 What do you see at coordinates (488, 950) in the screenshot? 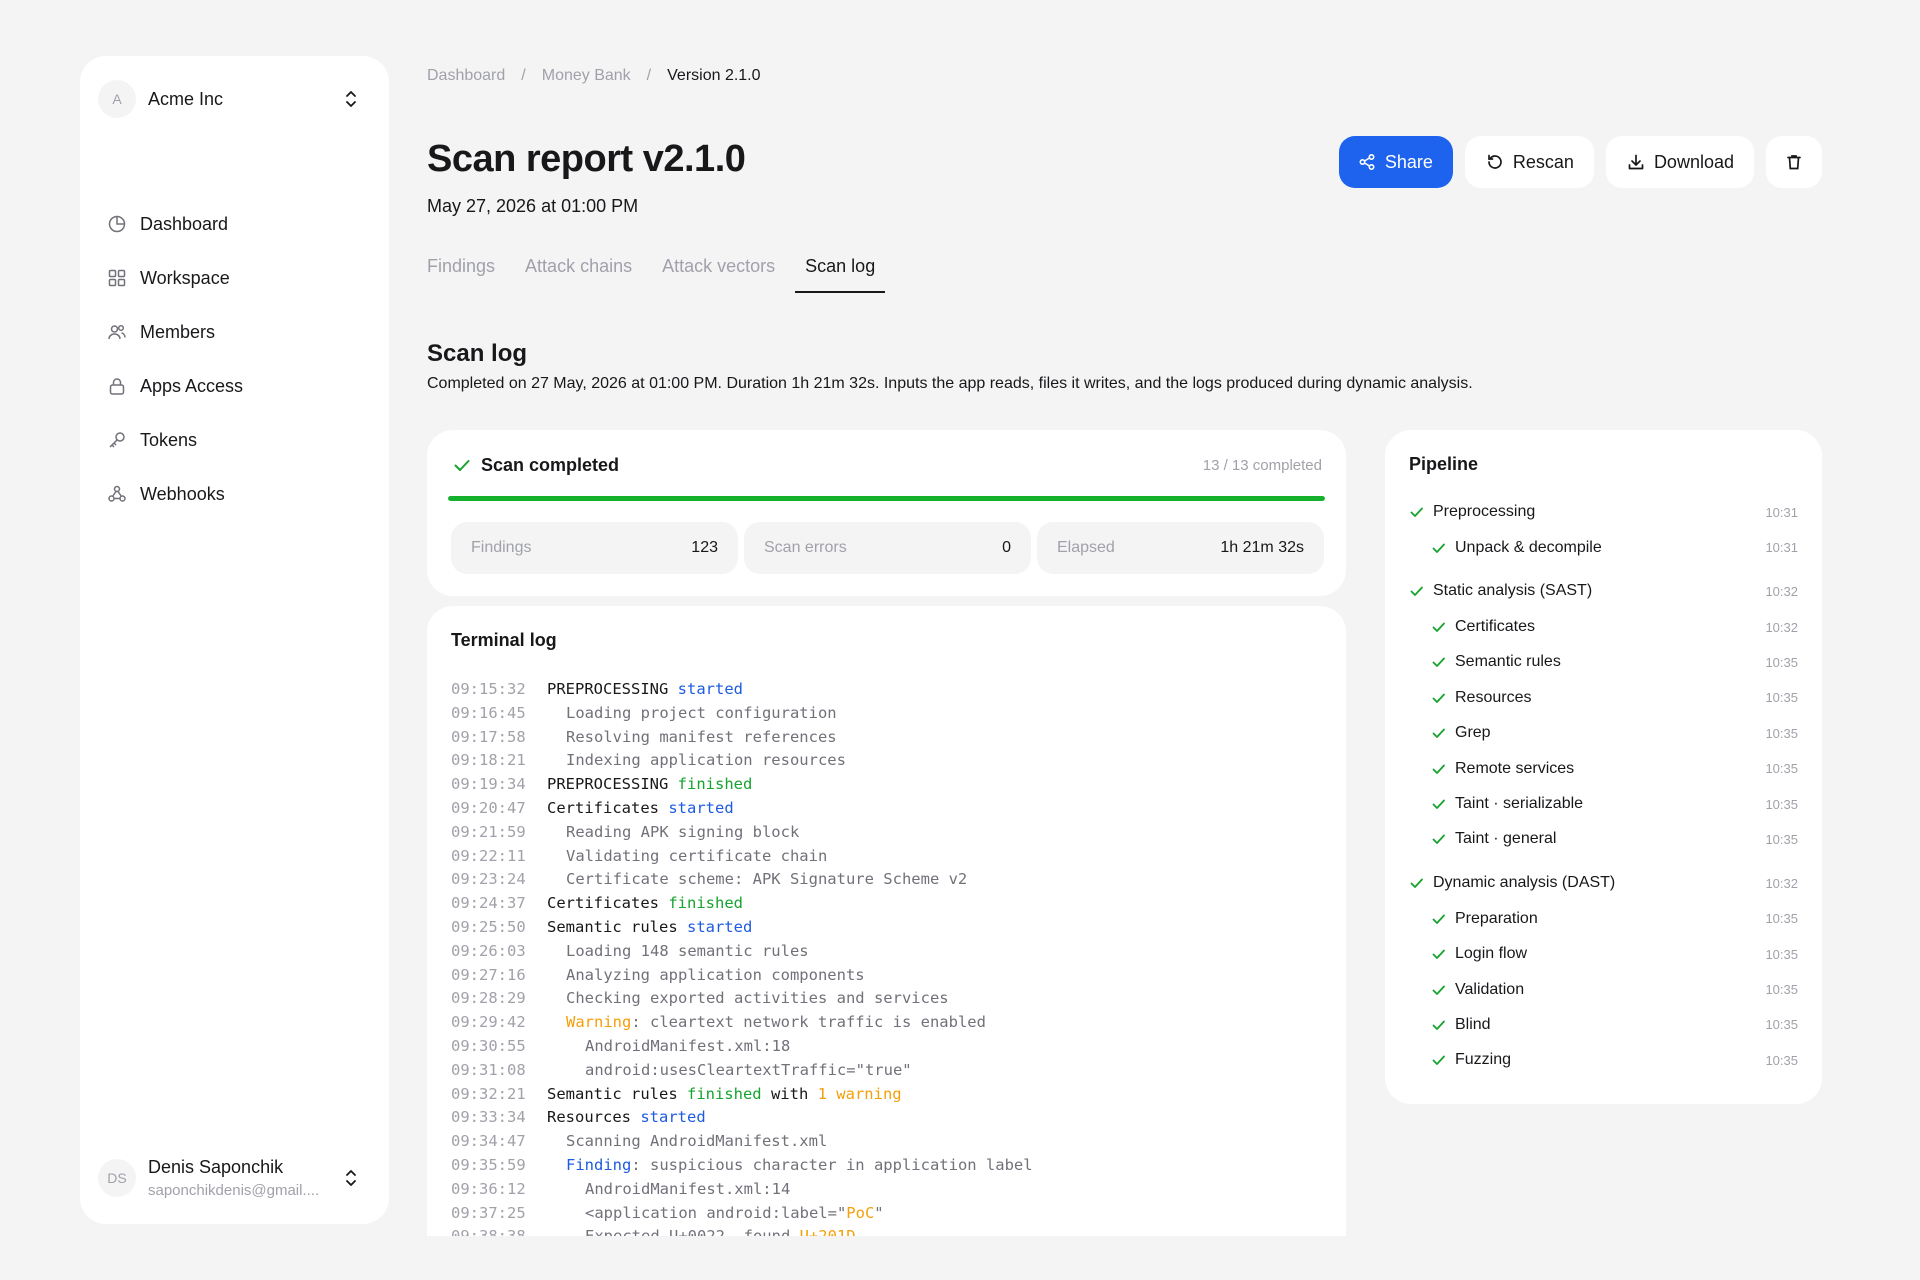
I see `log-timestamp: 09:26:03` at bounding box center [488, 950].